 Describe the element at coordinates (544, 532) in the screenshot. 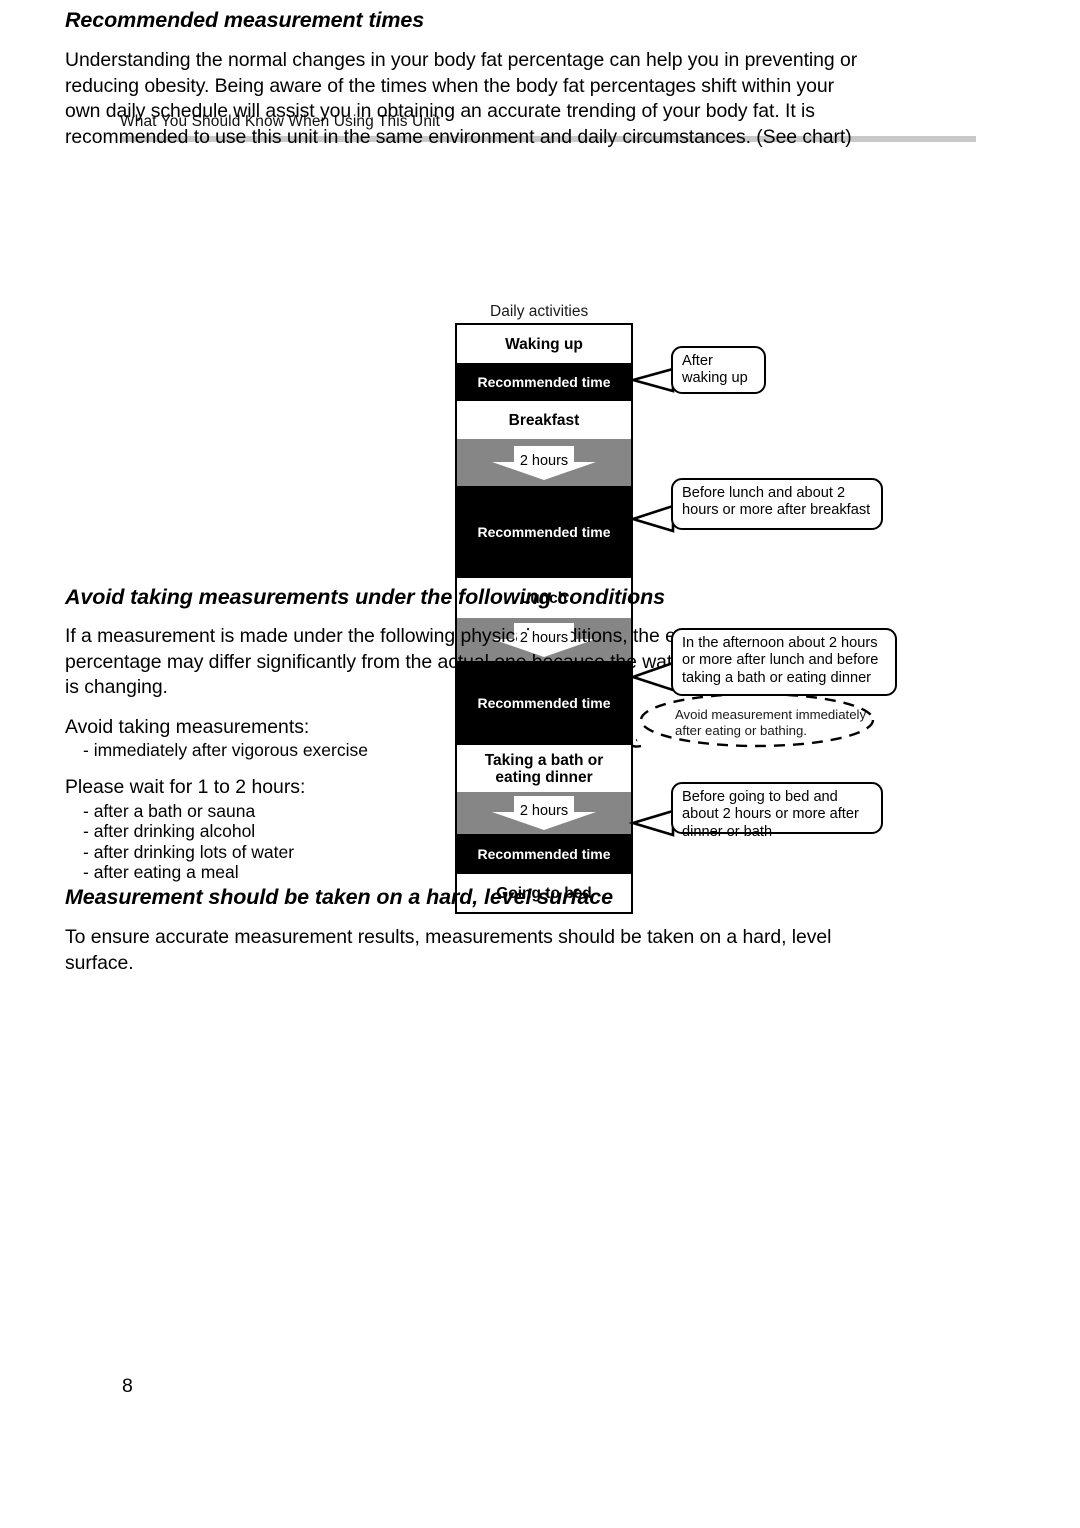

I see `timeline-band-recommended-2: Recommended time` at that location.